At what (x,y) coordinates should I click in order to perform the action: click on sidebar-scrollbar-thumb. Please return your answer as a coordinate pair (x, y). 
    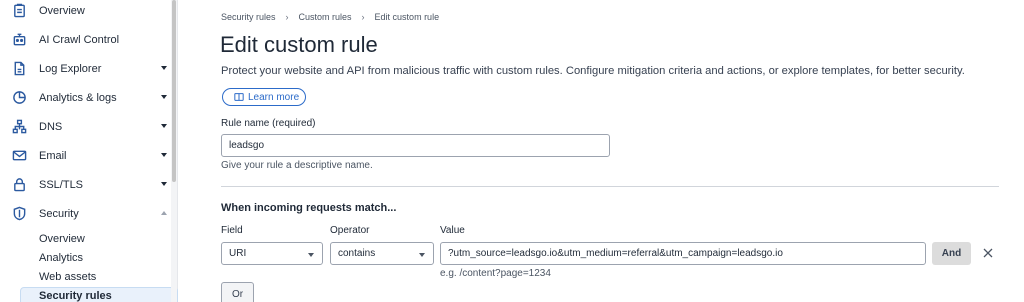
    Looking at the image, I should click on (174, 91).